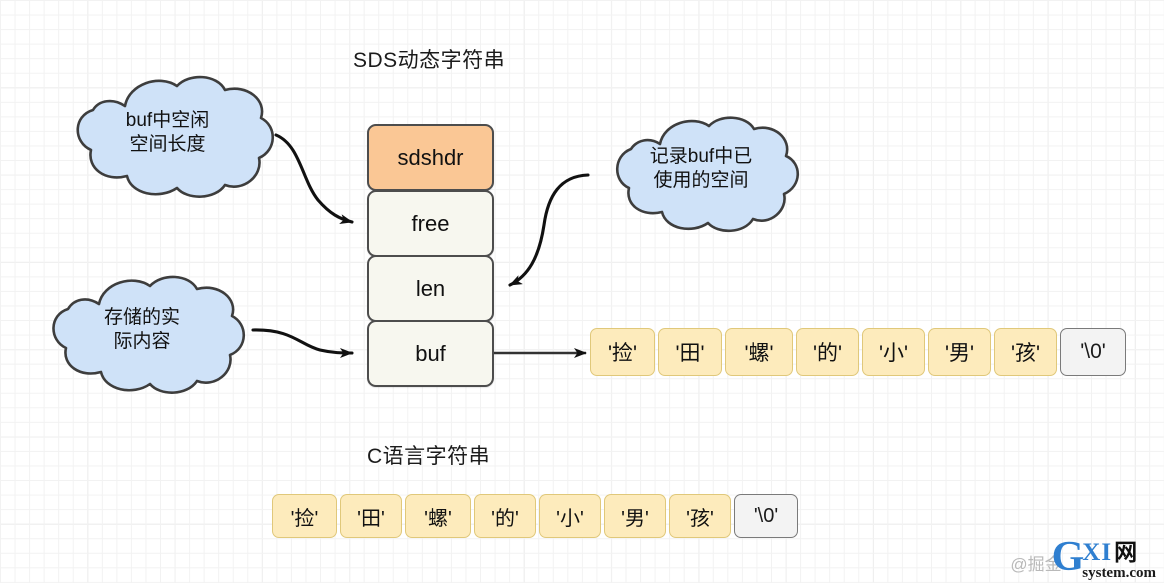 This screenshot has width=1164, height=583. What do you see at coordinates (1119, 572) in the screenshot?
I see `watermark-domain: system.com` at bounding box center [1119, 572].